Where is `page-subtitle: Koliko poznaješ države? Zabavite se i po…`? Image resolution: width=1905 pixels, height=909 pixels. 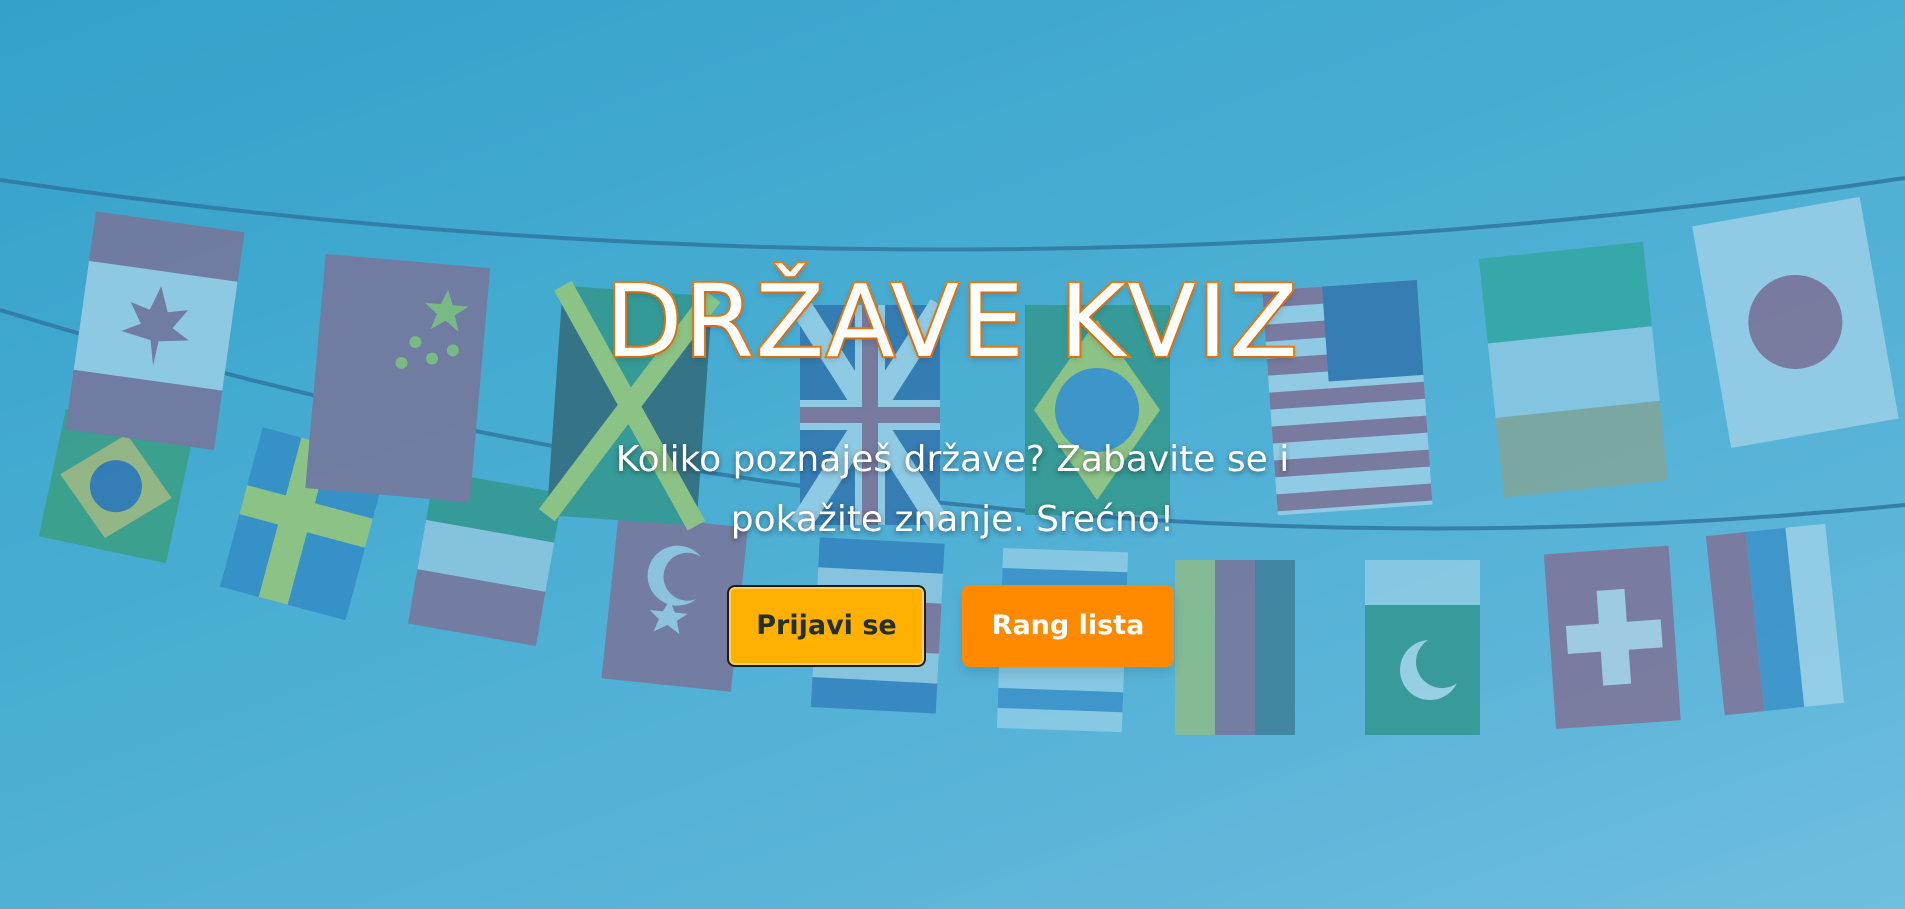
page-subtitle: Koliko poznaješ države? Zabavite se i po… is located at coordinates (952, 489).